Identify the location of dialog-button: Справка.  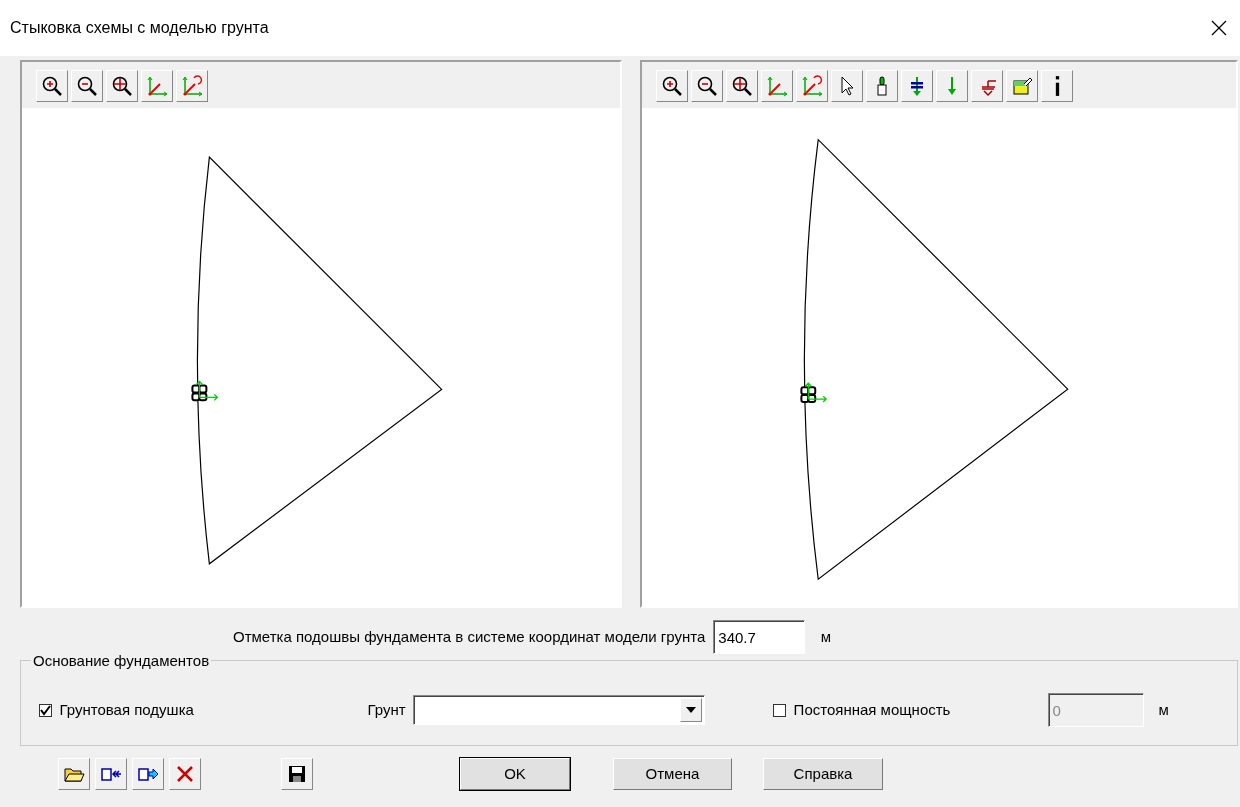
(823, 774).